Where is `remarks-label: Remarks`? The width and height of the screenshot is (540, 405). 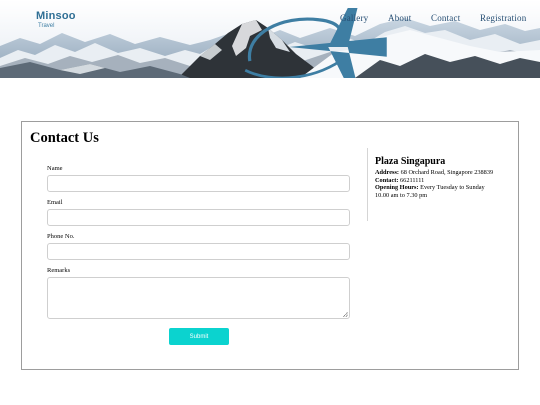 remarks-label: Remarks is located at coordinates (59, 270).